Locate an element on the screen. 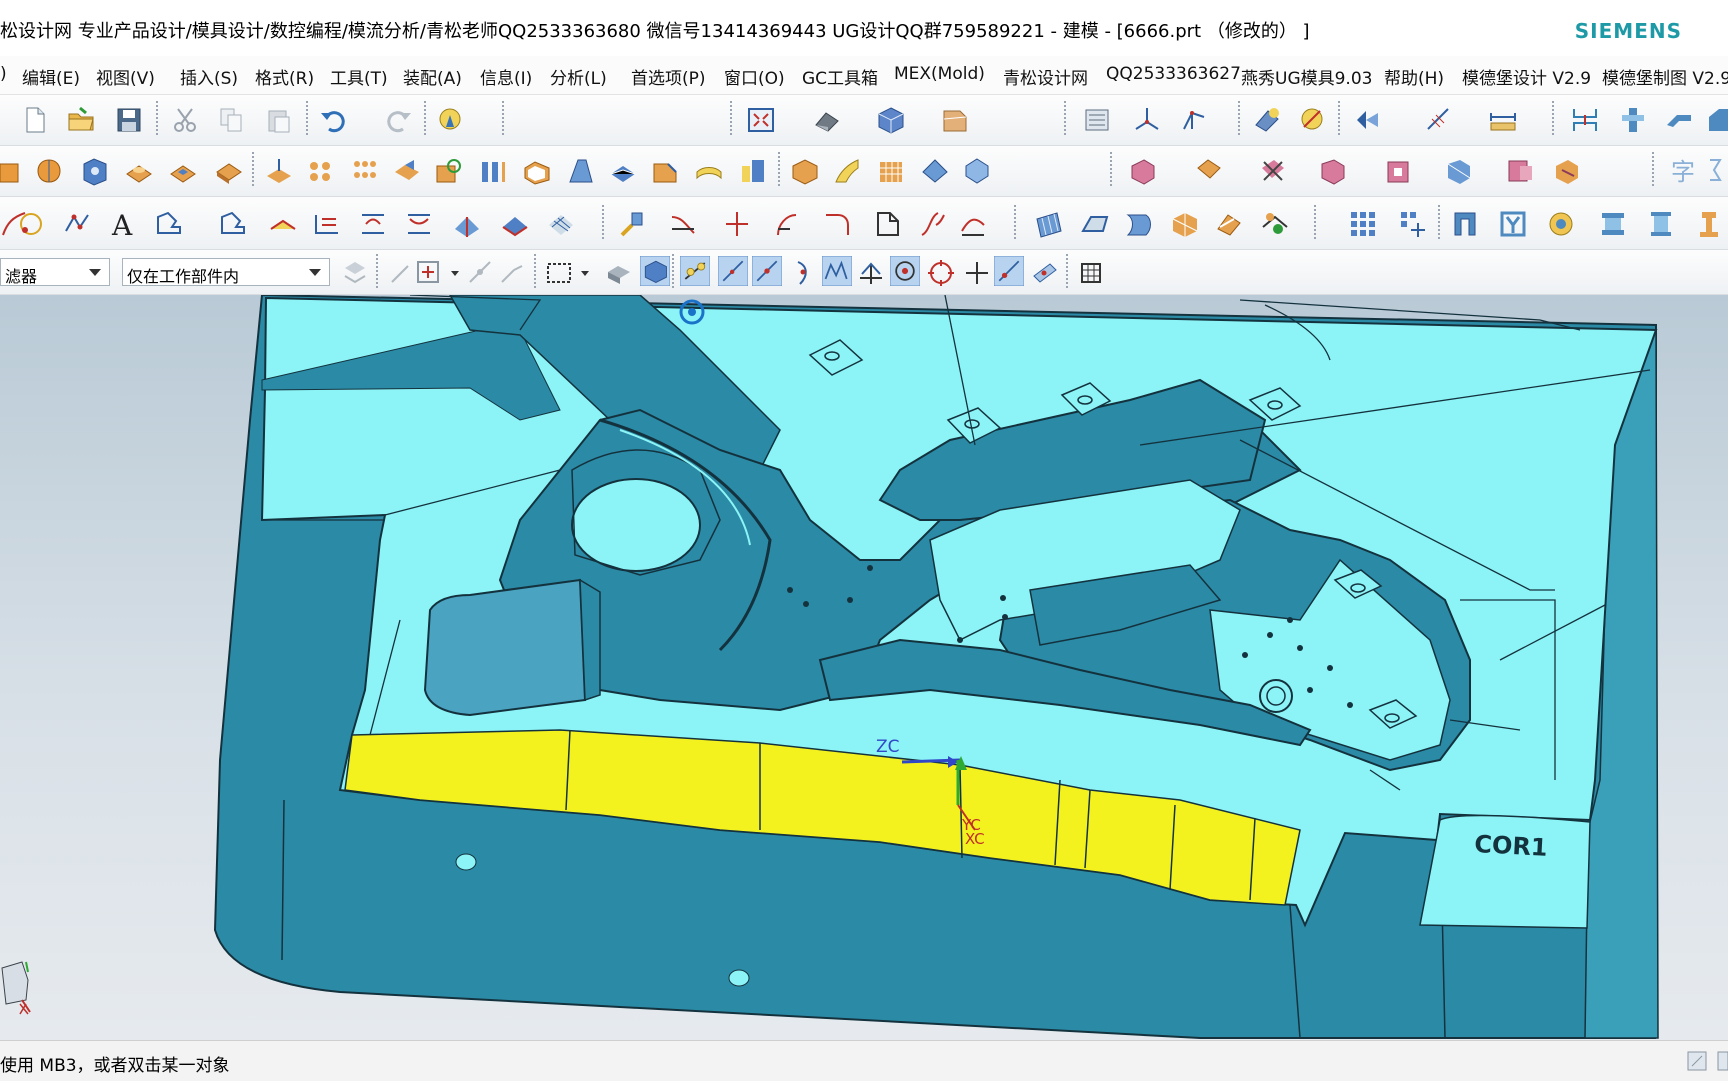  chamfer-icon is located at coordinates (665, 171).